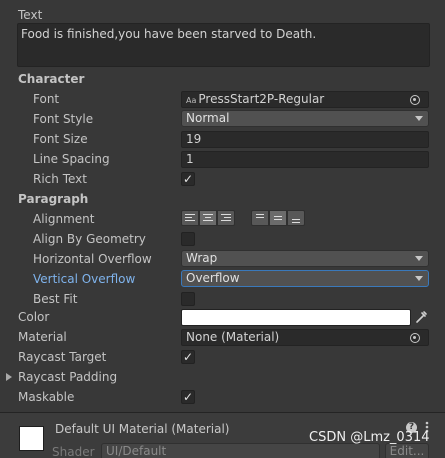  I want to click on raycast-target-checkbox: ✓, so click(188, 357).